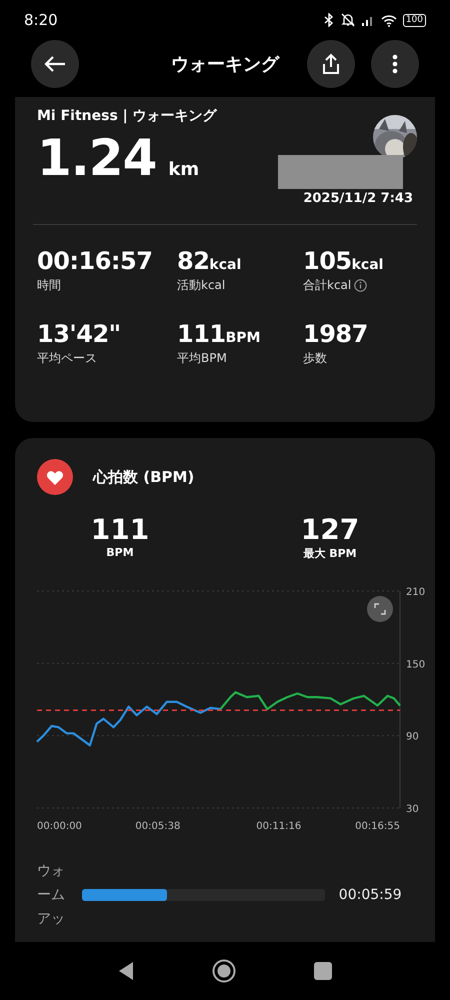 Image resolution: width=450 pixels, height=1000 pixels. I want to click on zone-duration: 00:05:59, so click(370, 895).